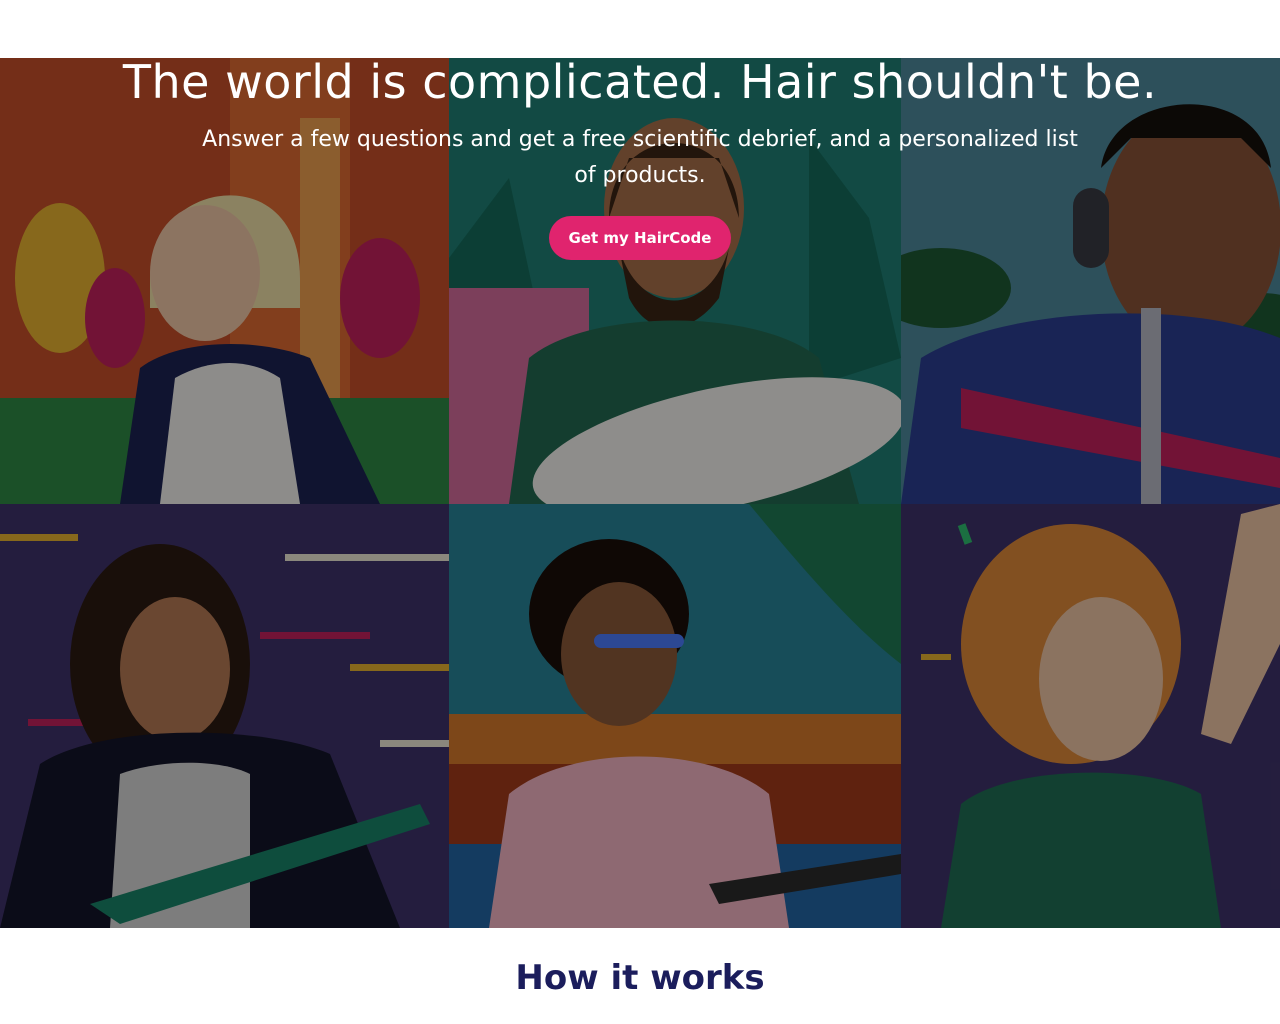 The width and height of the screenshot is (1280, 1024). I want to click on top-bar, so click(640, 29).